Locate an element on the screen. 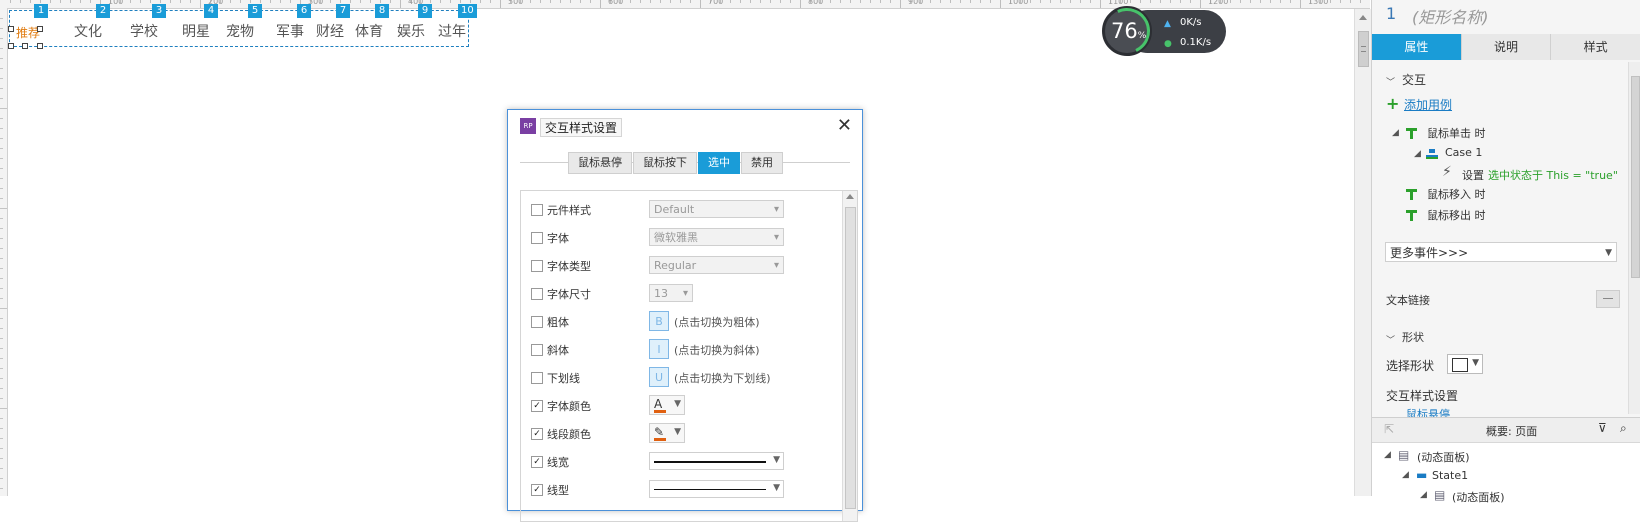 Image resolution: width=1640 pixels, height=522 pixels. close-icon: ✕ is located at coordinates (844, 125).